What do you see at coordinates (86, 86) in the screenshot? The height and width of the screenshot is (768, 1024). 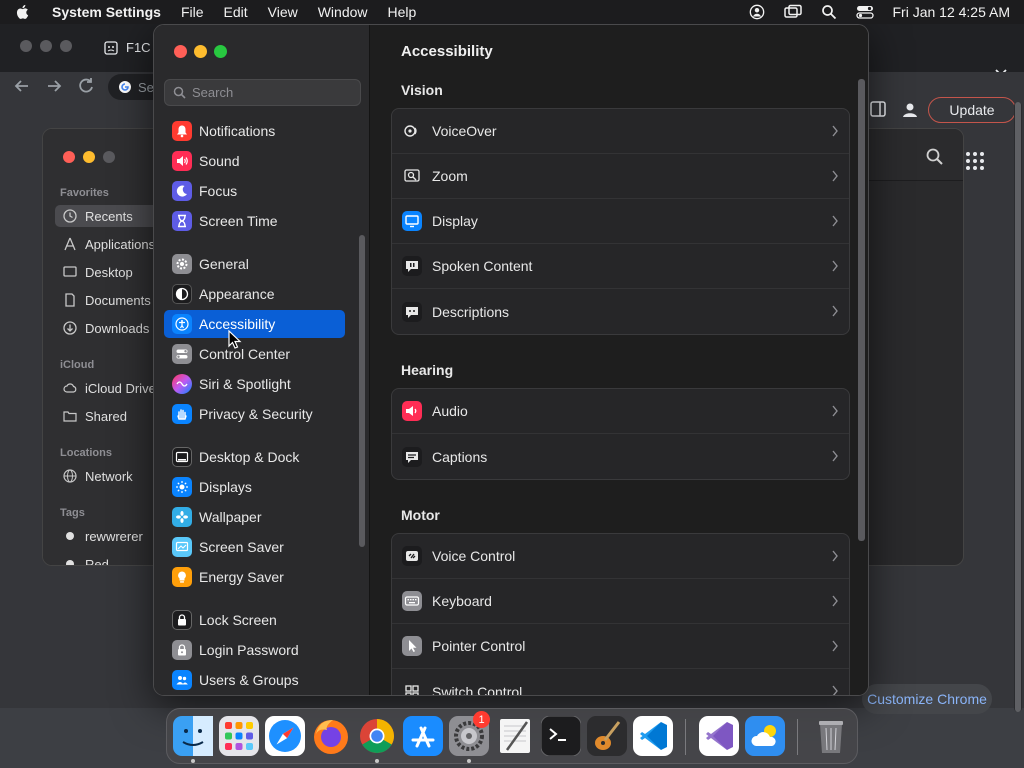 I see `reload-icon` at bounding box center [86, 86].